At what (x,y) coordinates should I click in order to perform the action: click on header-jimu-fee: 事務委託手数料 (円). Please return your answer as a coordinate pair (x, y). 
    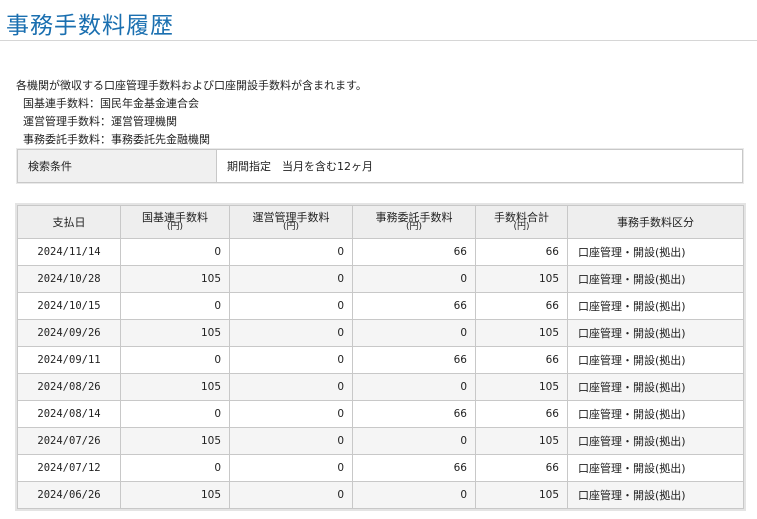
    Looking at the image, I should click on (414, 222).